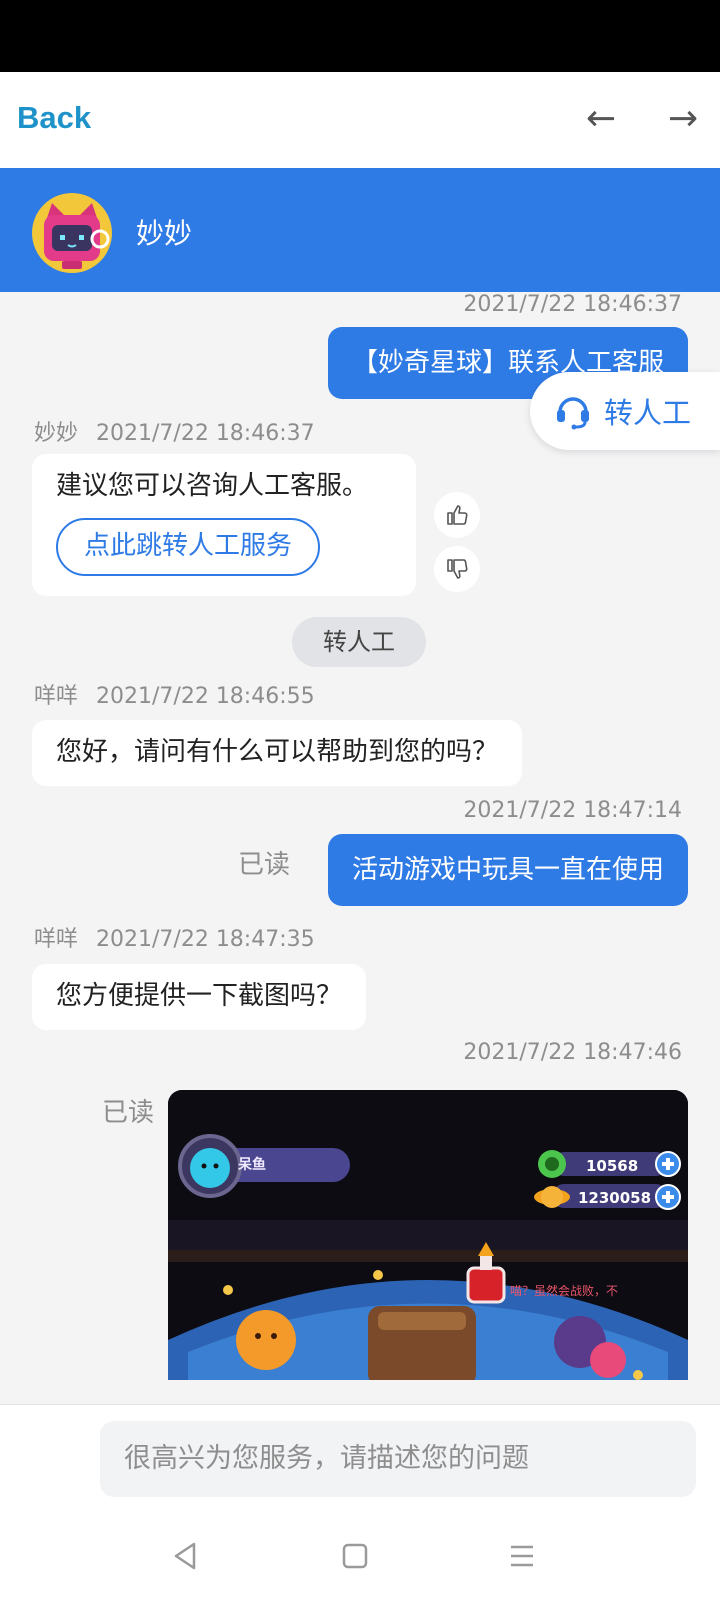 Image resolution: width=720 pixels, height=1600 pixels. I want to click on input-bar: 很高兴为您服务，请描述您的问题, so click(360, 1458).